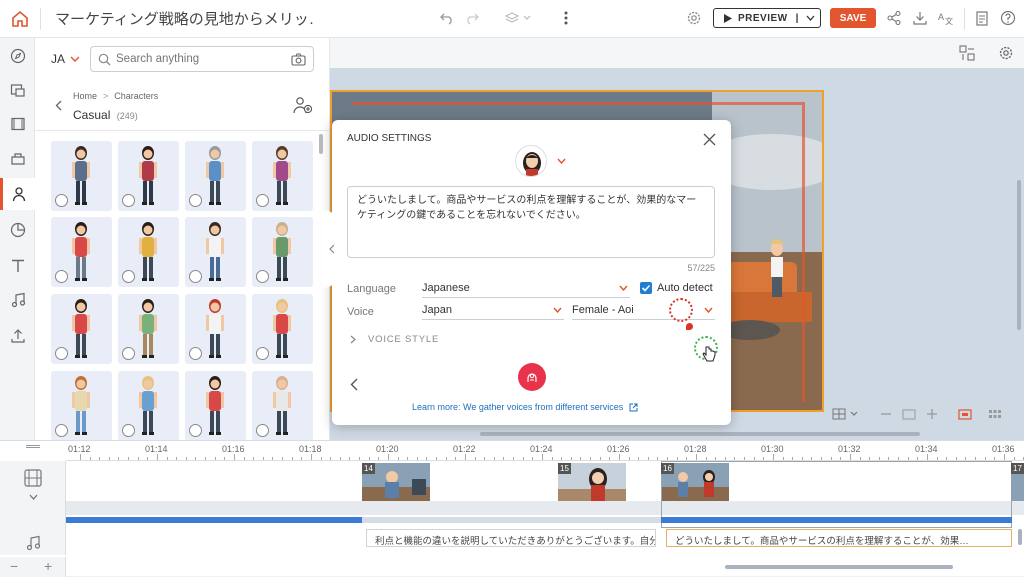  I want to click on home-icon, so click(20, 19).